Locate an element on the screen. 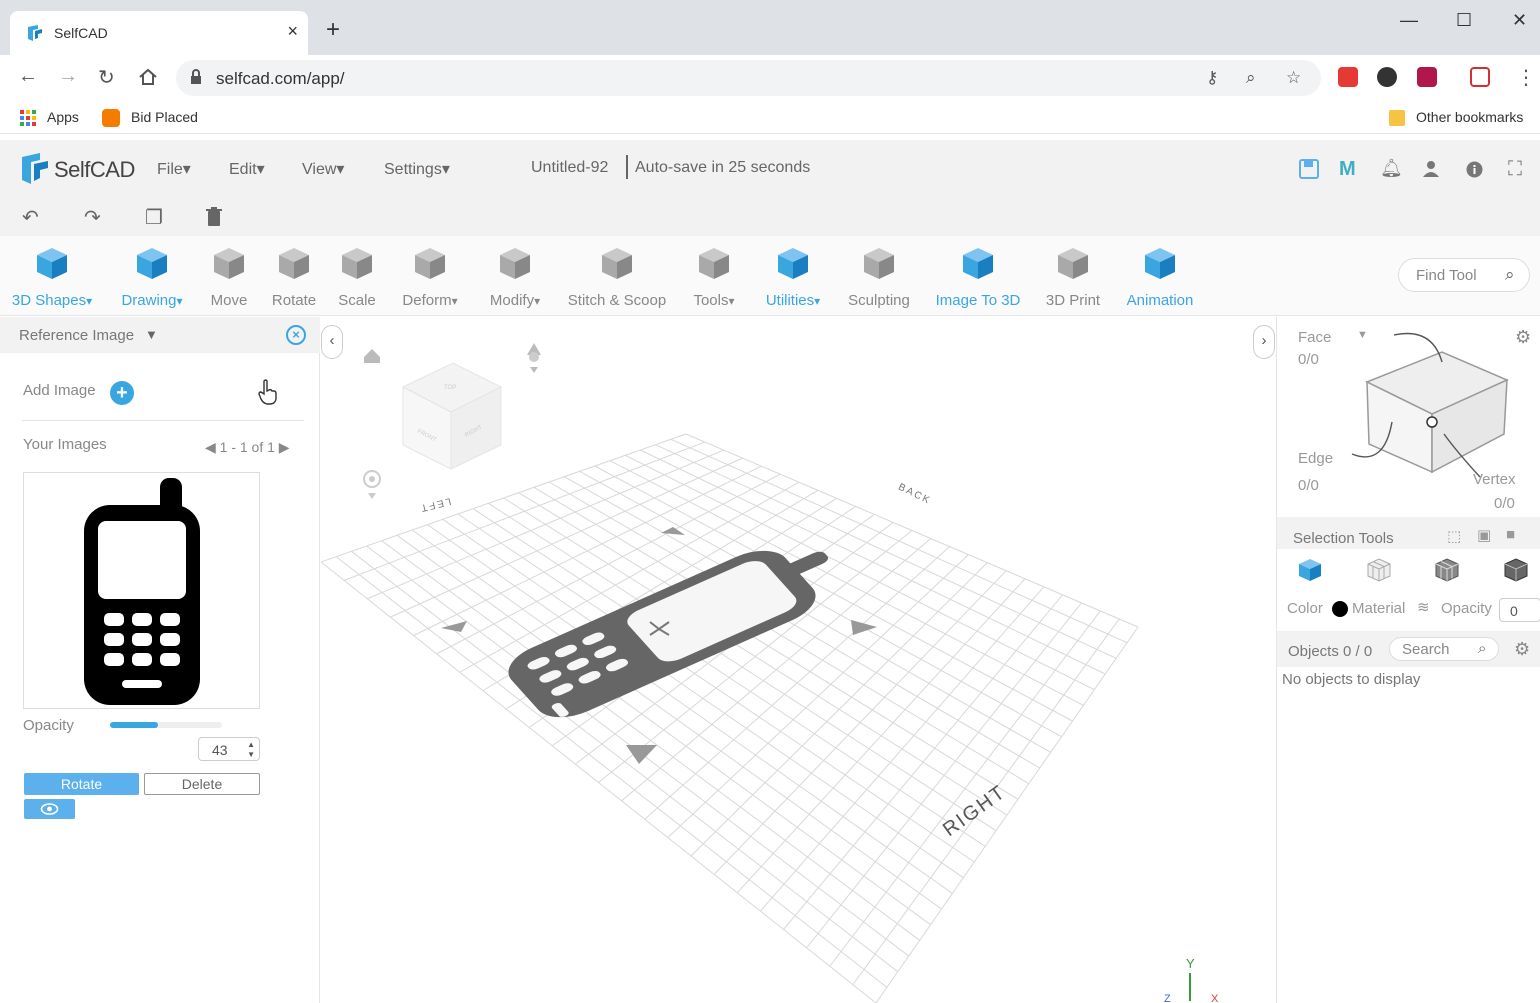 The image size is (1540, 1003). vertex-count: 0/0 is located at coordinates (1504, 503).